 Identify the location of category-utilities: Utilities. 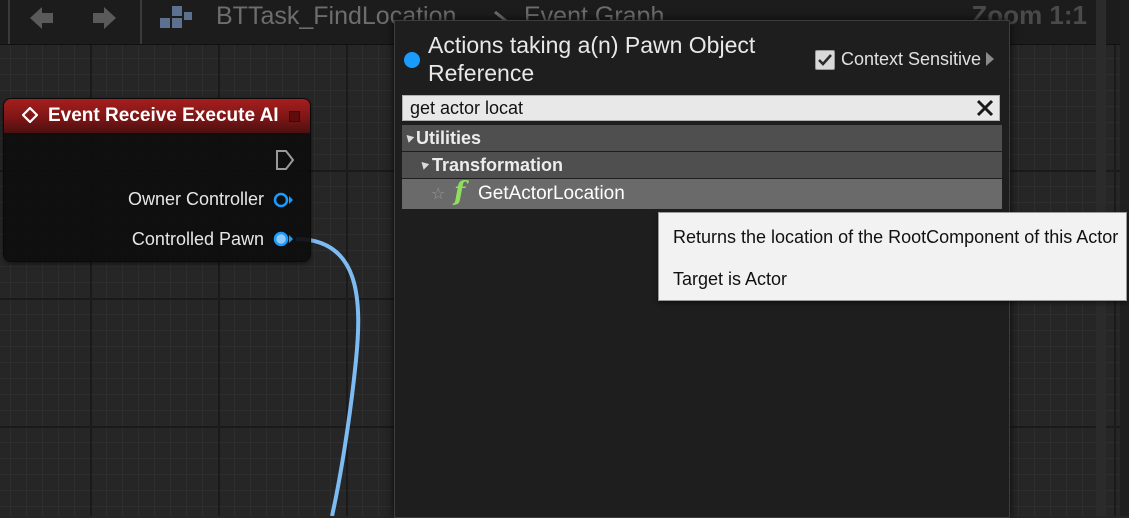
(702, 138).